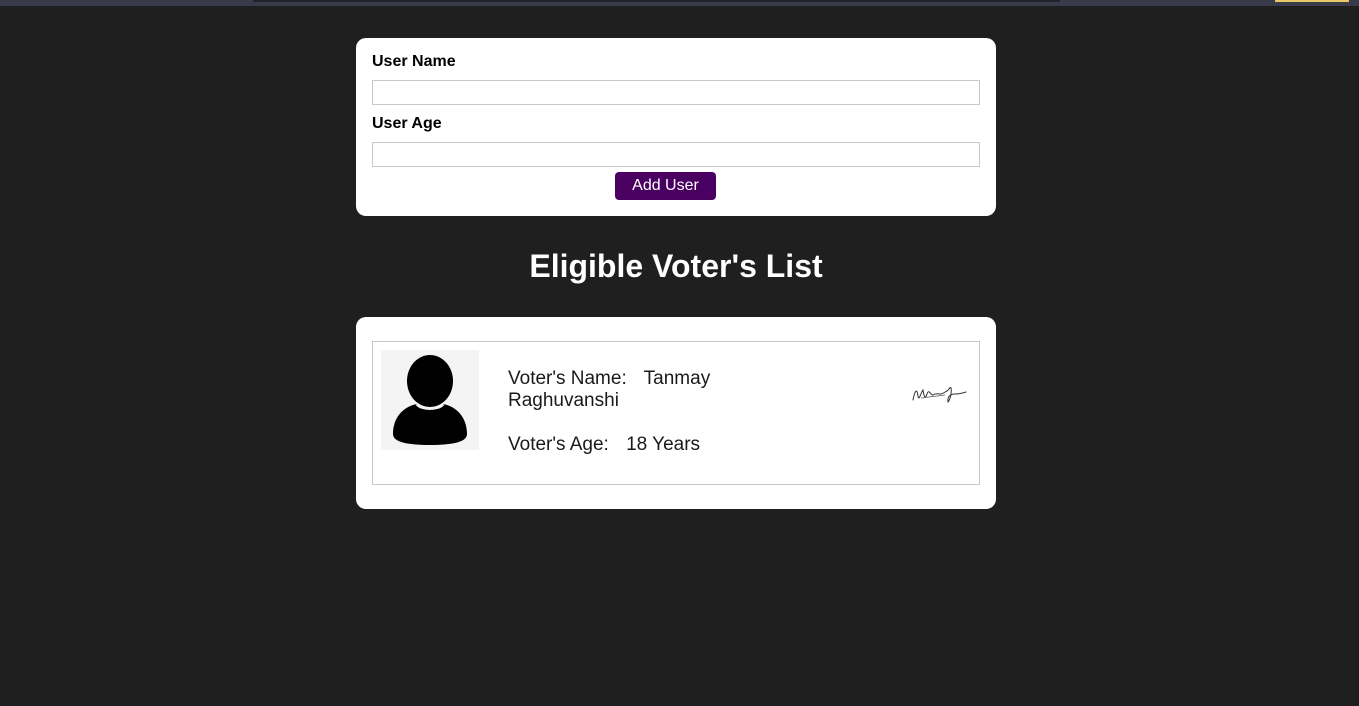 Image resolution: width=1359 pixels, height=706 pixels. I want to click on voter-name-line: Voter's Name: Tanmay Raghuvanshi, so click(618, 390).